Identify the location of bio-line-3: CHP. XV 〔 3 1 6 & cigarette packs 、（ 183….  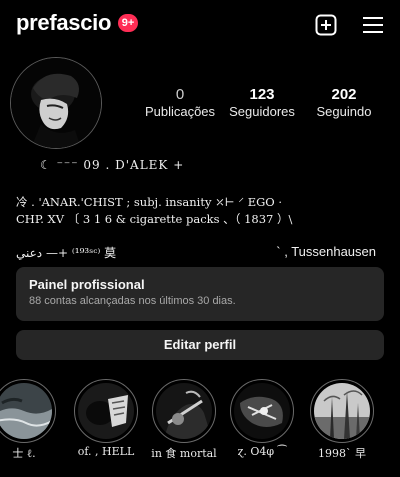
(154, 219).